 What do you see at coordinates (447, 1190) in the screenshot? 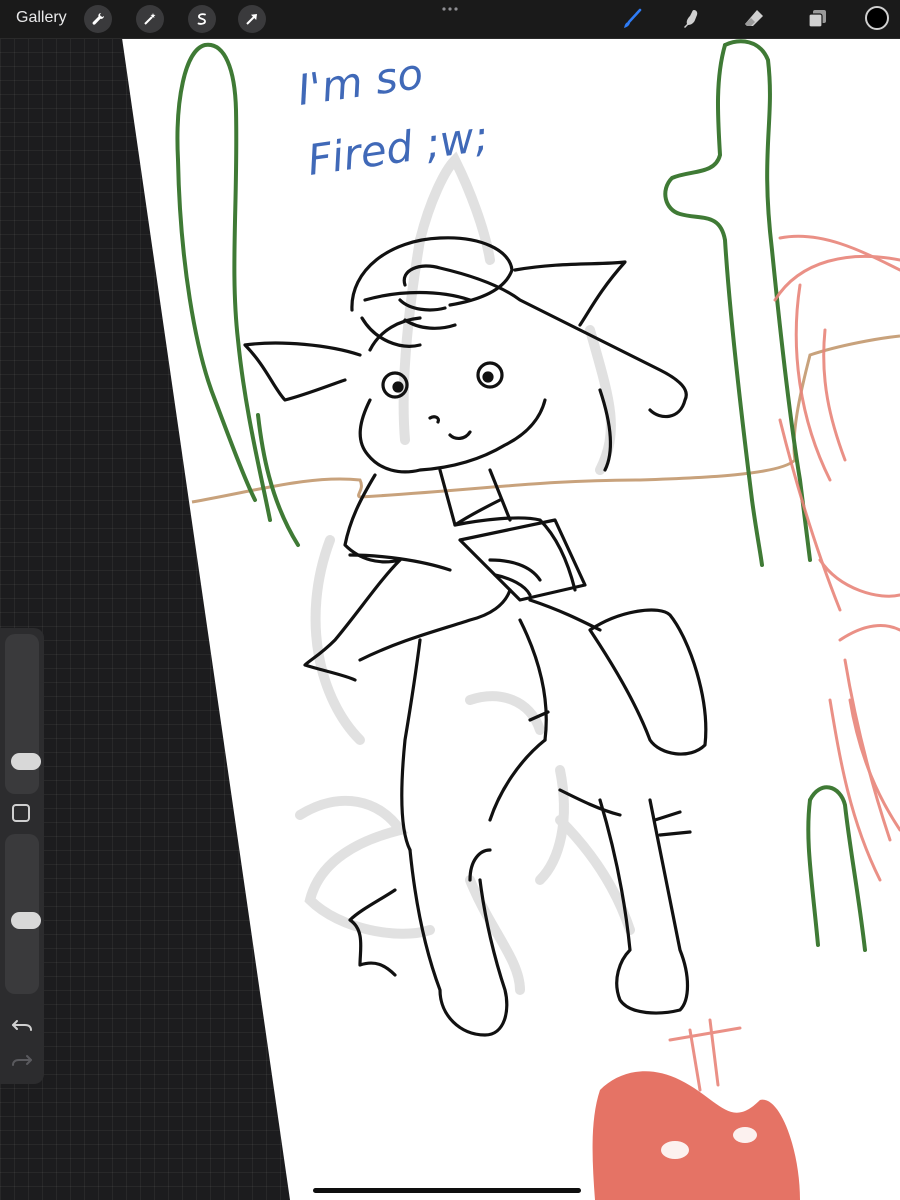
I see `home-indicator` at bounding box center [447, 1190].